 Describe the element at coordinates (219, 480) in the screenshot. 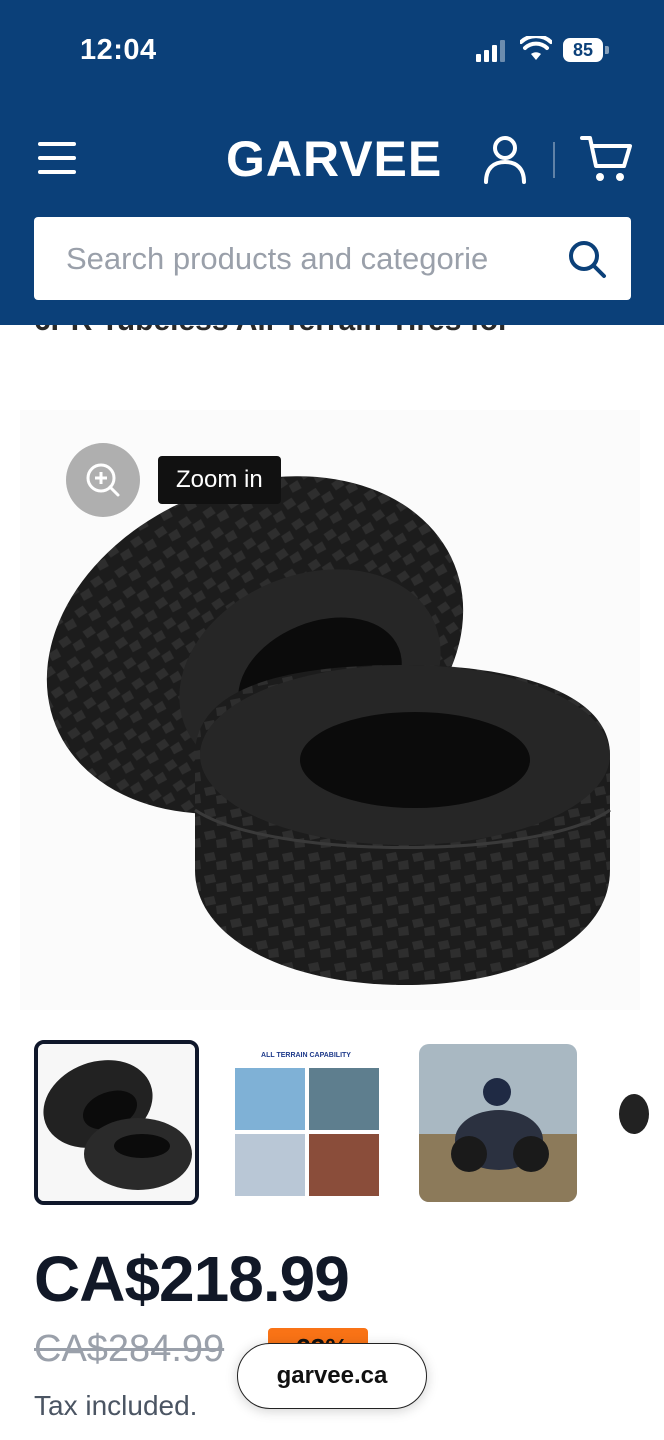

I see `zoom-tooltip: Zoom in` at that location.